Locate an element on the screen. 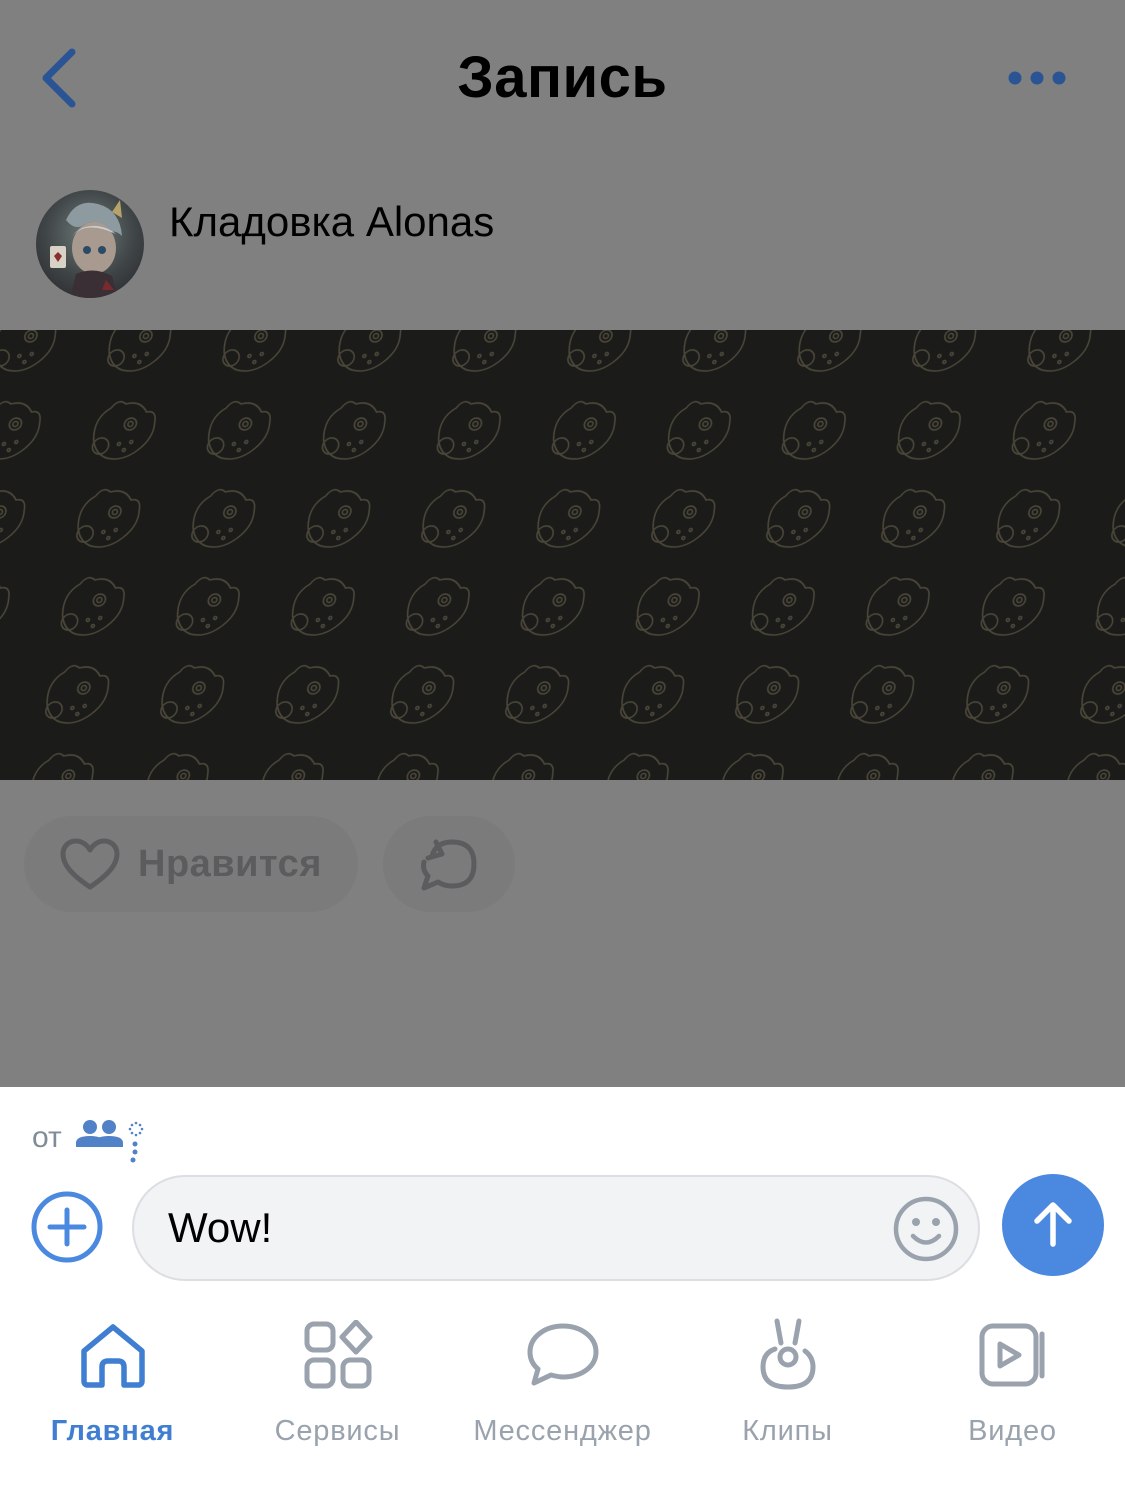  arrow-up-icon is located at coordinates (1053, 1224).